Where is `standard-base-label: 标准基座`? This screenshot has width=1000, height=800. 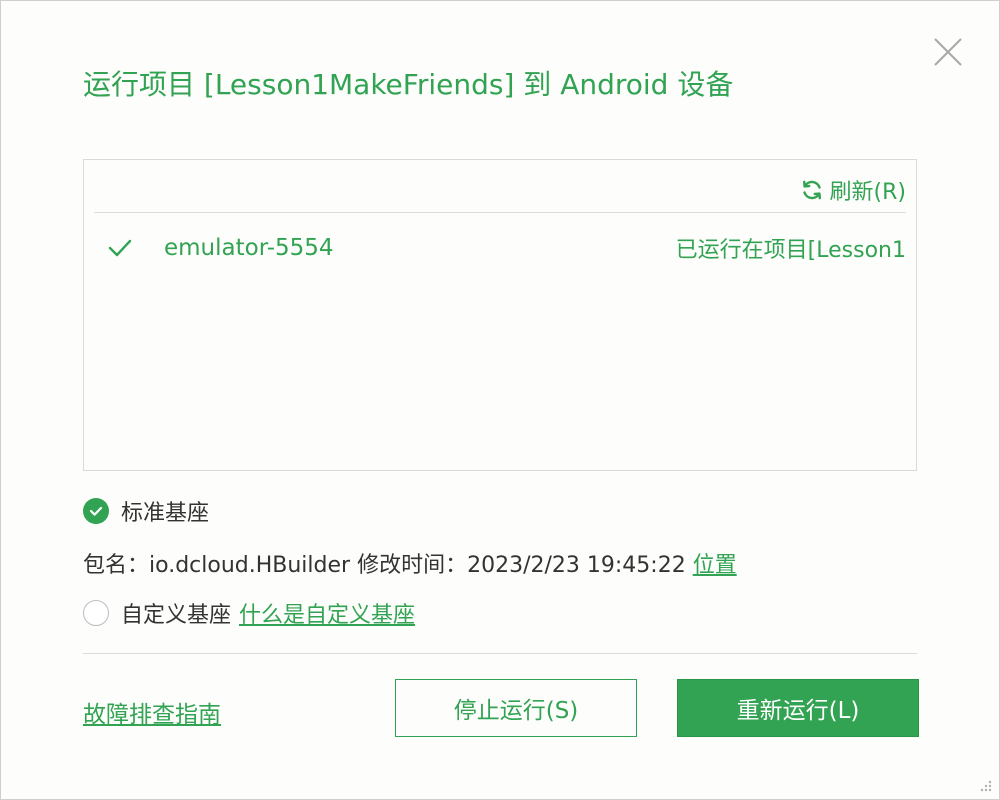
standard-base-label: 标准基座 is located at coordinates (165, 513).